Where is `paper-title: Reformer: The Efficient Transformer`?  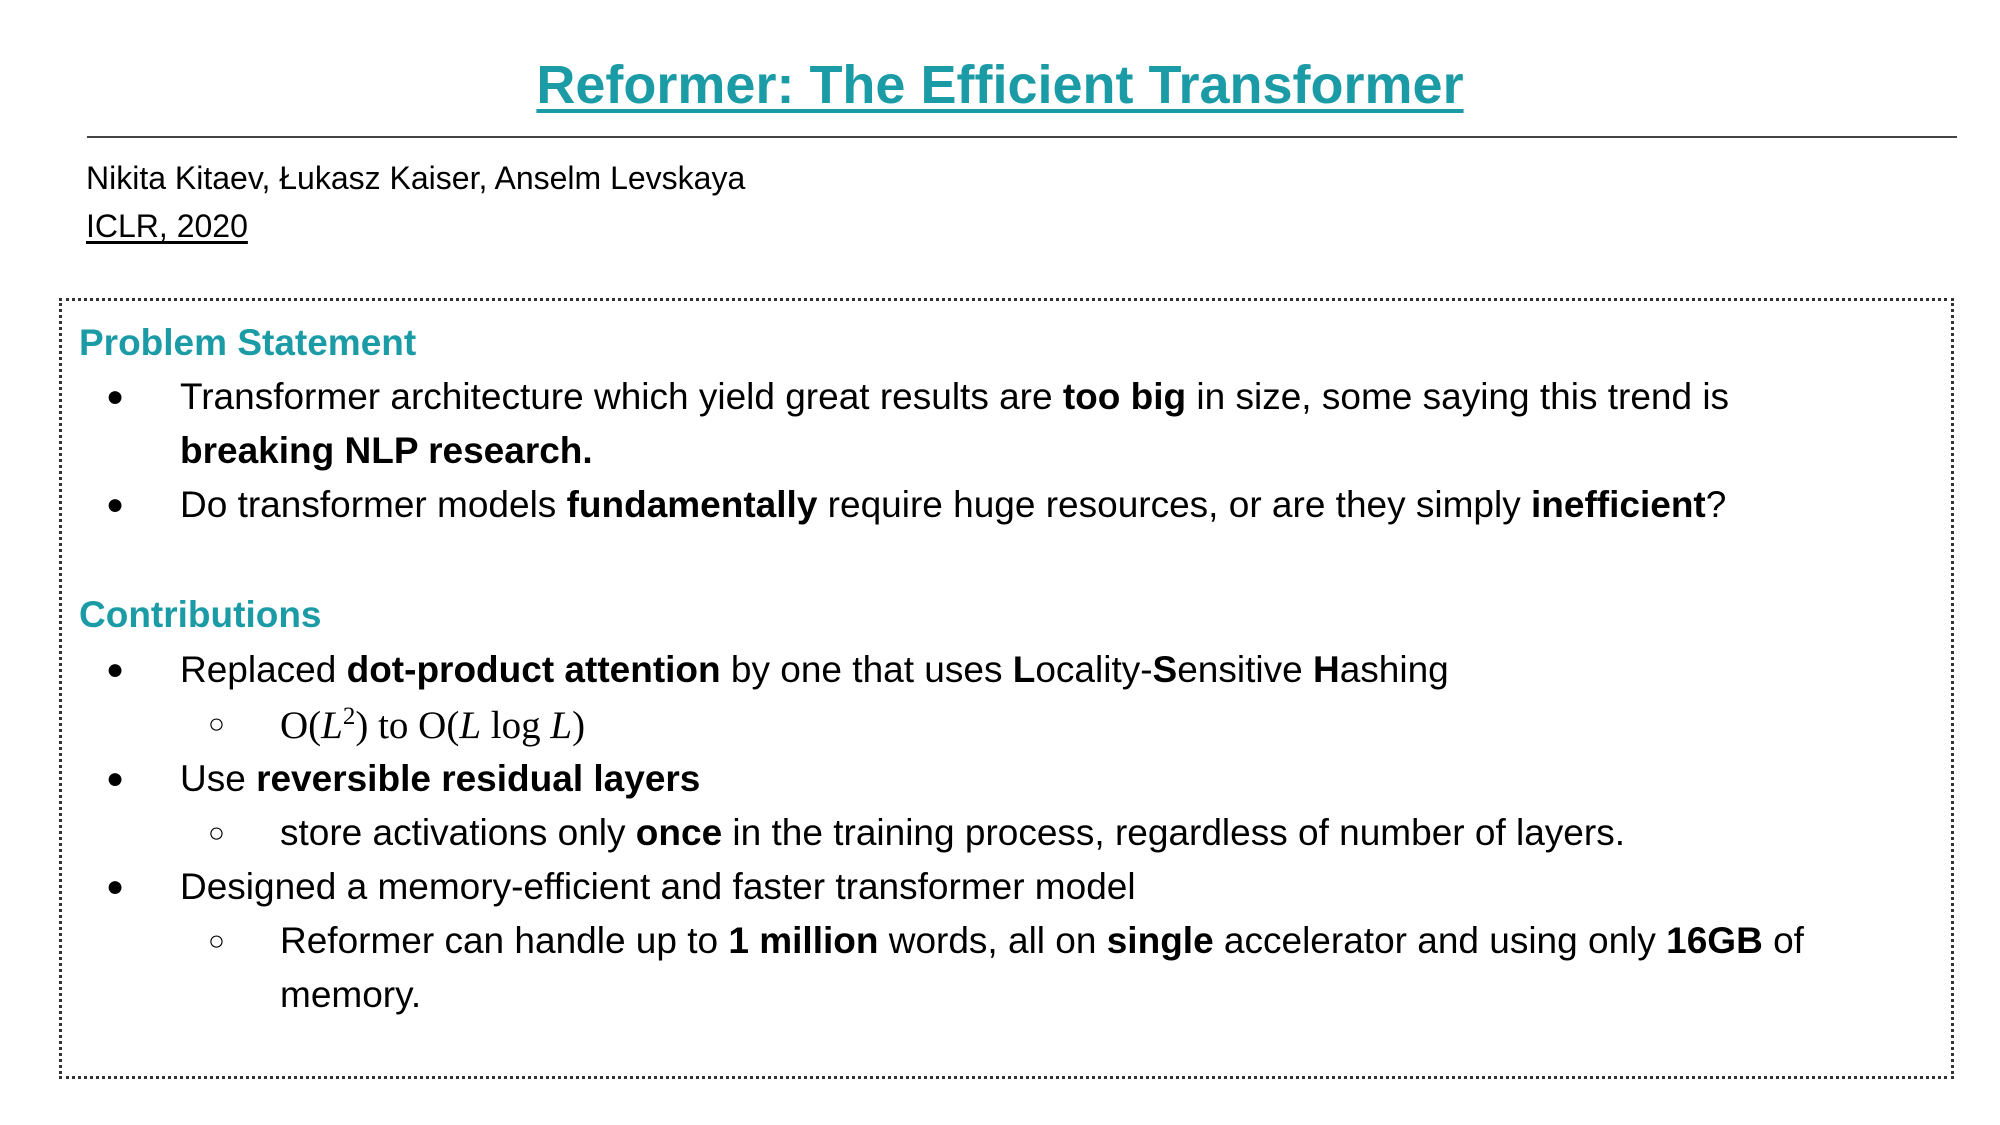
paper-title: Reformer: The Efficient Transformer is located at coordinates (1000, 85).